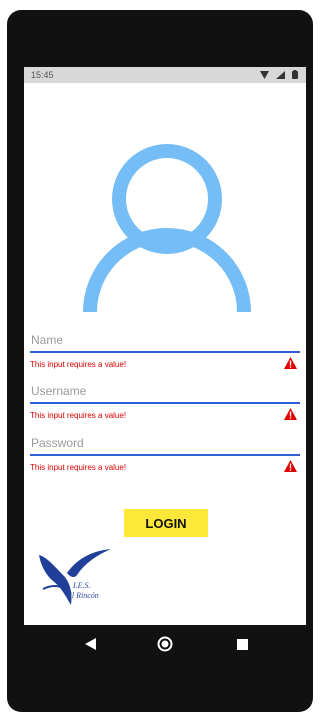  Describe the element at coordinates (78, 467) in the screenshot. I see `password-error-text: This input requires a value!` at that location.